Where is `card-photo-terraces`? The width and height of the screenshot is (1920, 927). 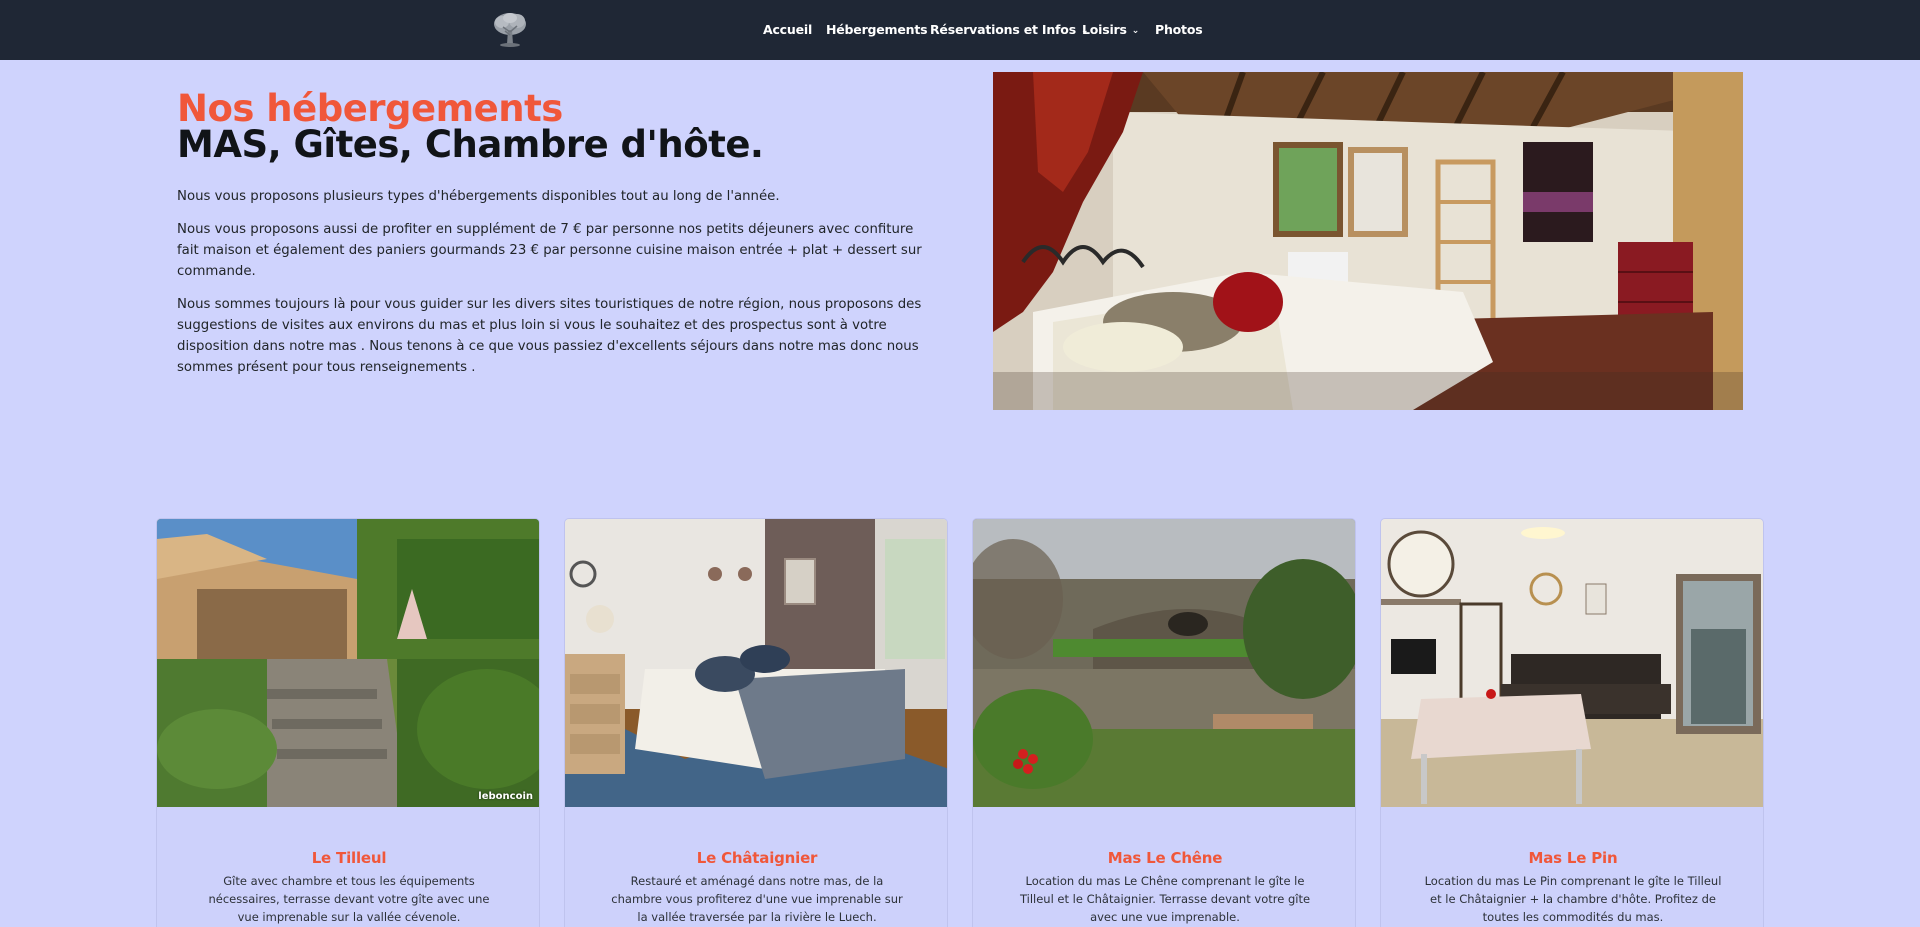
card-photo-terraces is located at coordinates (1164, 663).